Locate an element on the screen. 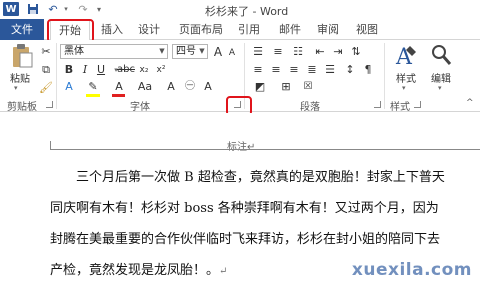 The image size is (480, 288). header-label: 标注↵ is located at coordinates (241, 147).